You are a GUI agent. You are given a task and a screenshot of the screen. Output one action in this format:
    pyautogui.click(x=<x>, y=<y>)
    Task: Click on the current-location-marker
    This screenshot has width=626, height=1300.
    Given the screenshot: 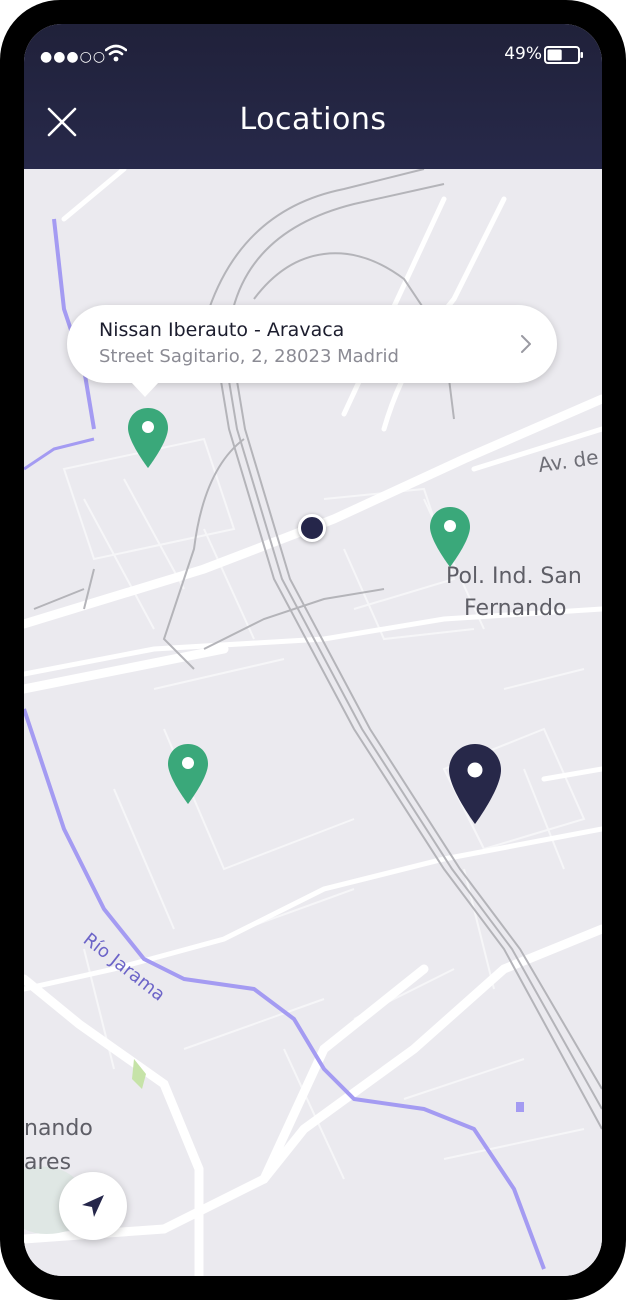 What is the action you would take?
    pyautogui.click(x=312, y=528)
    